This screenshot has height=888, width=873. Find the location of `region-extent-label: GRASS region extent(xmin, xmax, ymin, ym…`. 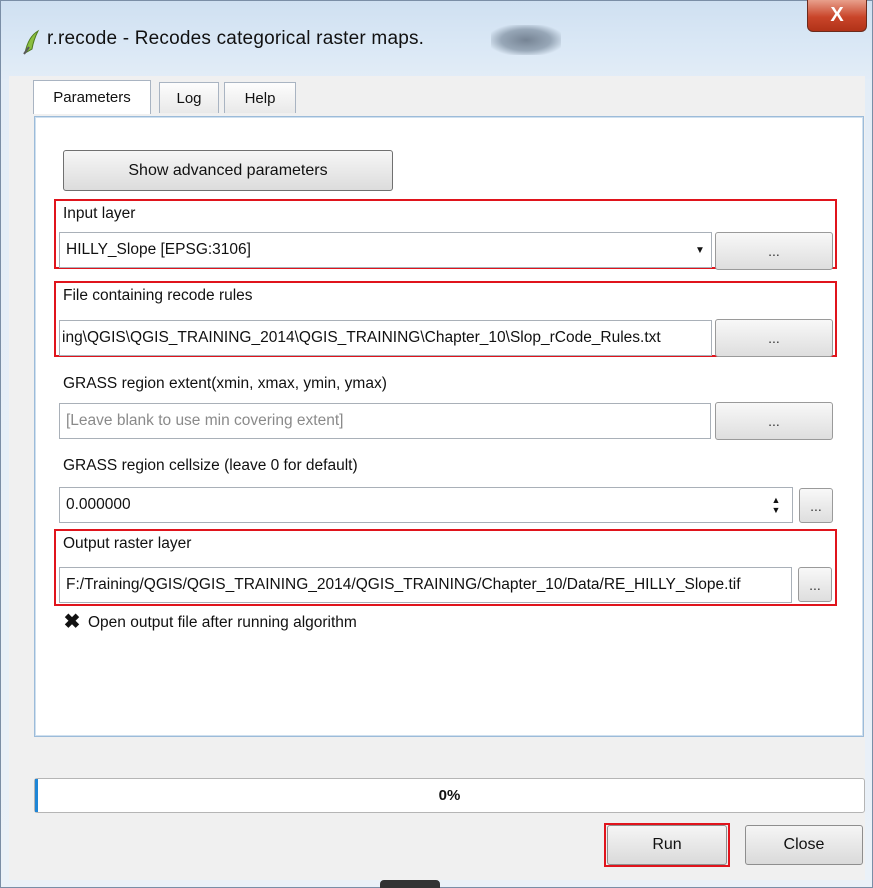

region-extent-label: GRASS region extent(xmin, xmax, ymin, ym… is located at coordinates (225, 383).